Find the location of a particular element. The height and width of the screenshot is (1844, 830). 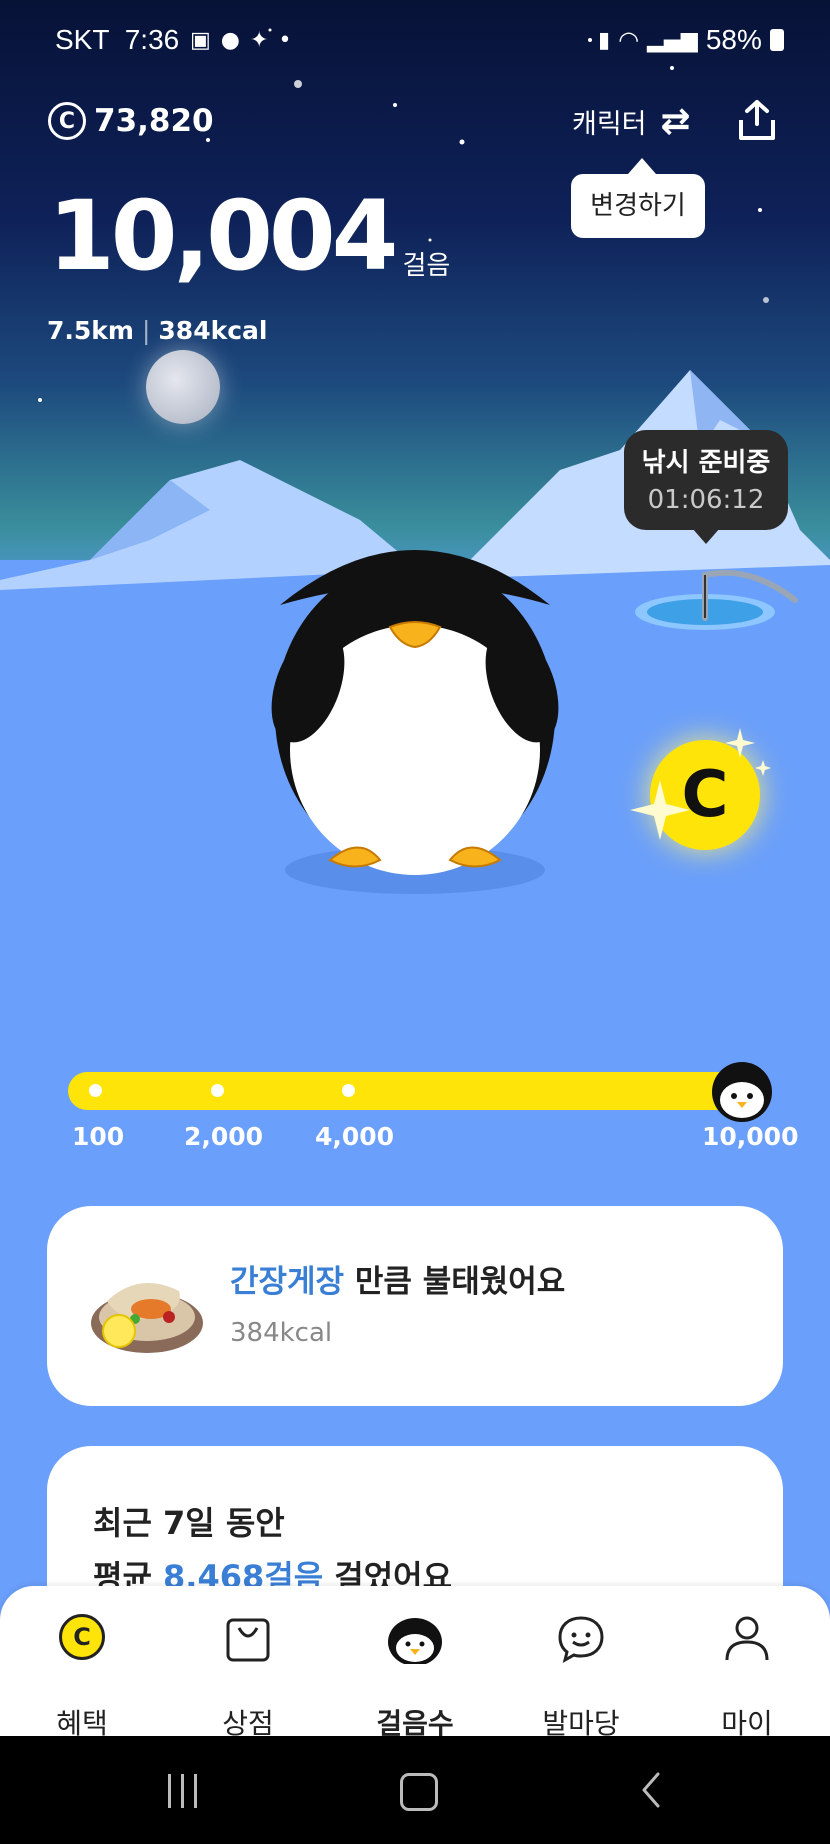

talk-icon: ● is located at coordinates (230, 40).